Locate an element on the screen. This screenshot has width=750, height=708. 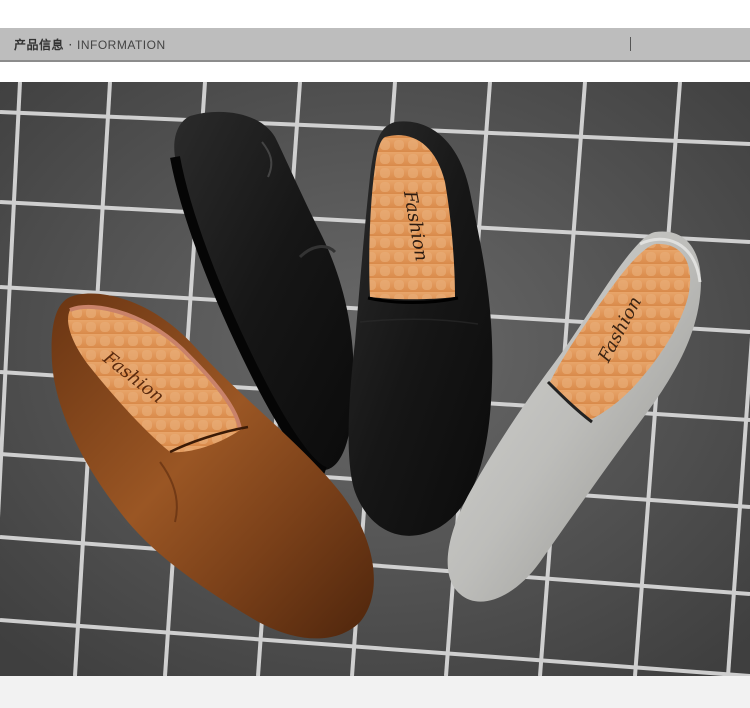
header-underline is located at coordinates (375, 61).